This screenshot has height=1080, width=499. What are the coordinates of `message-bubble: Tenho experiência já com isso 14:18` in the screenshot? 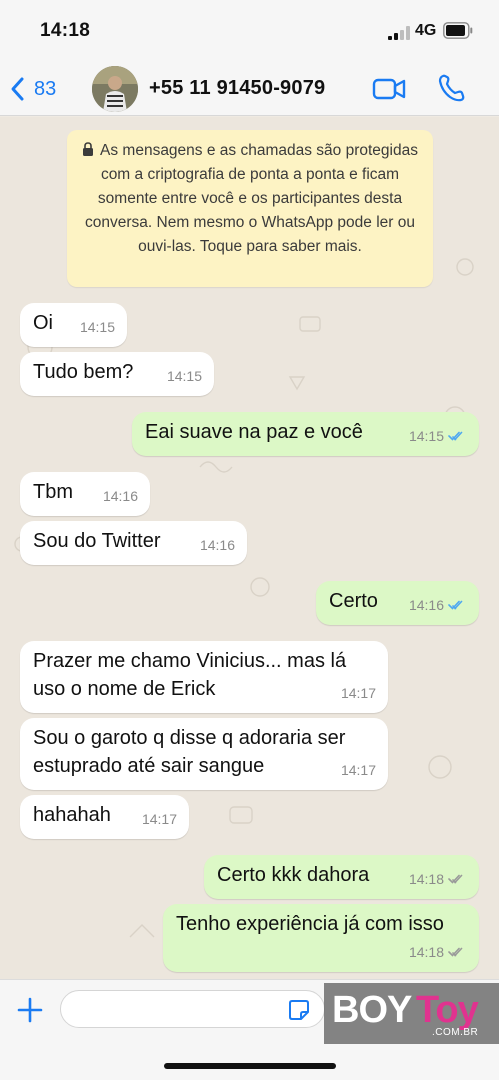 It's located at (321, 938).